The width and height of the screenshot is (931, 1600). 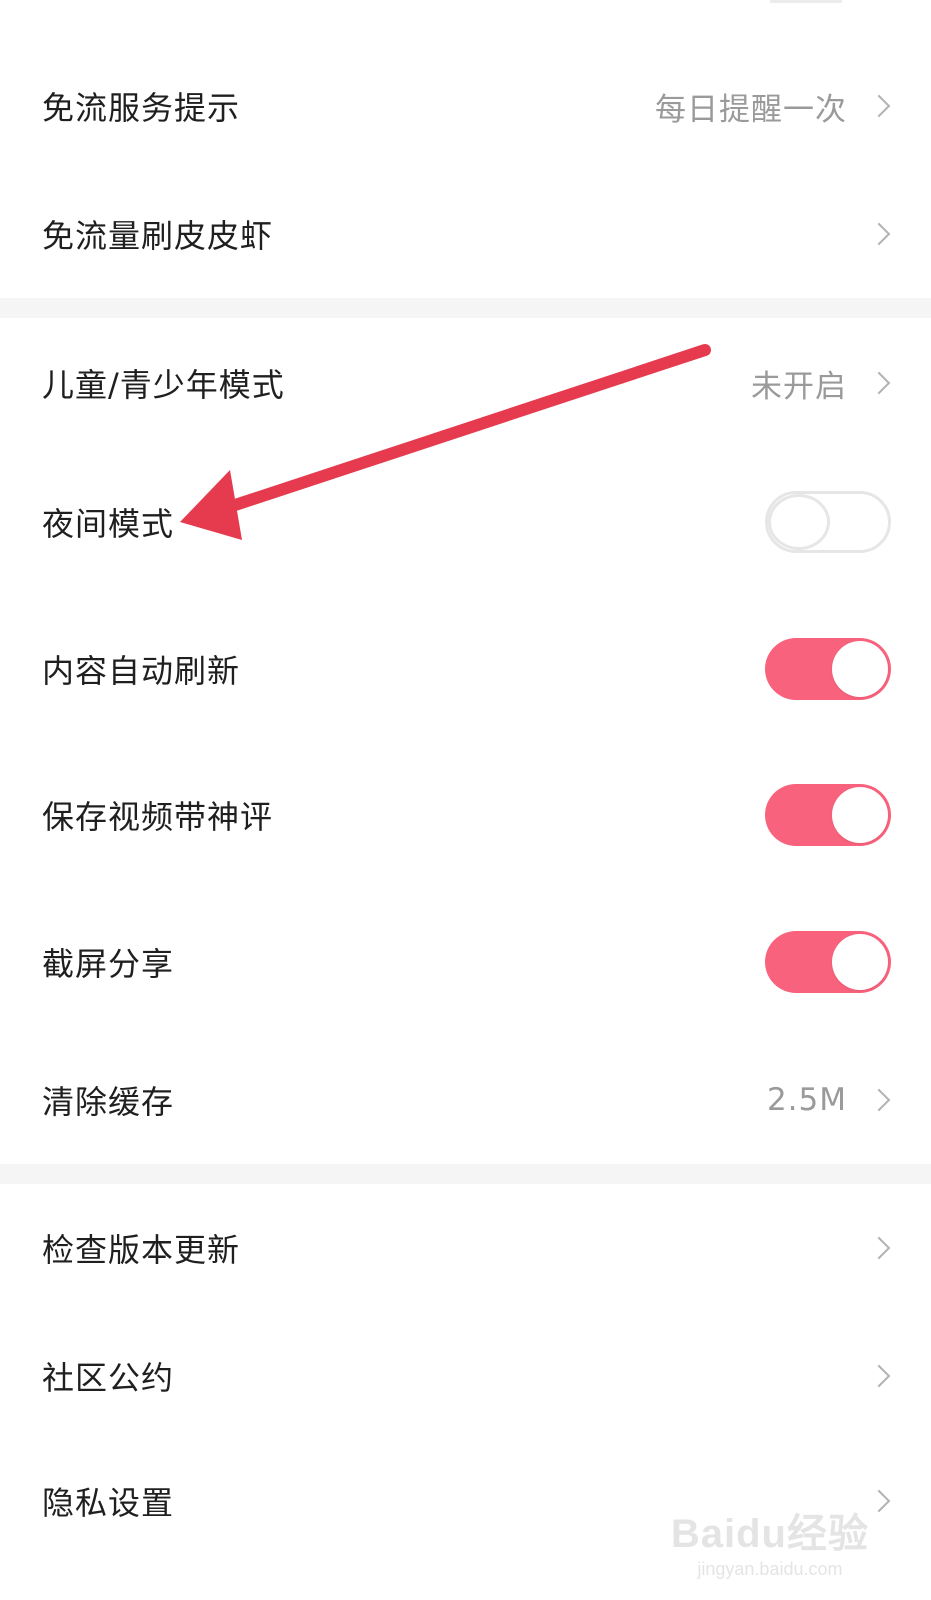 I want to click on free-flow-browse-label: 免流量刷皮皮虾, so click(x=158, y=236).